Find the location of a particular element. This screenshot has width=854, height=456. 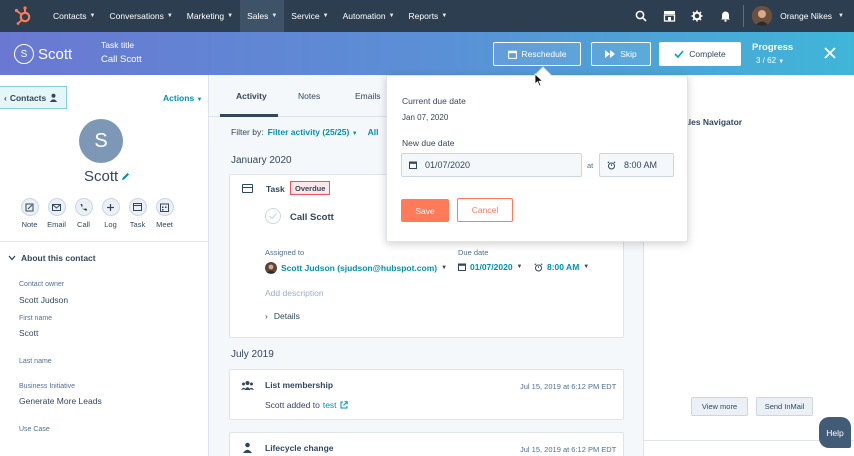

chevron-right-icon: › is located at coordinates (266, 316).